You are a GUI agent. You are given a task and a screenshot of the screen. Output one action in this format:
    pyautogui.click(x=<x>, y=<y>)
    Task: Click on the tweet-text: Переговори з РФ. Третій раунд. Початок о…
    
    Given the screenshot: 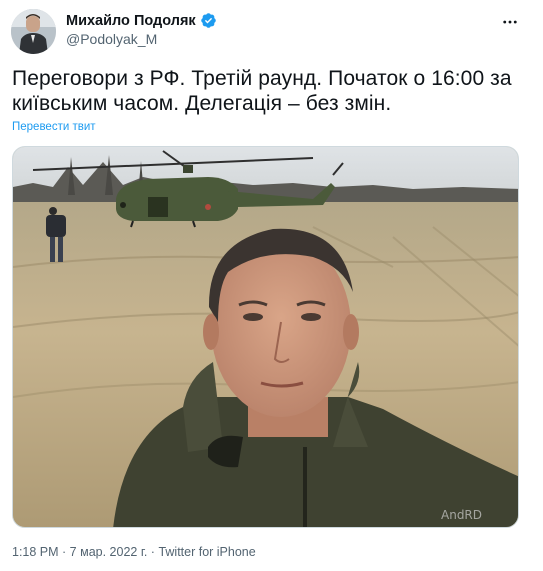 What is the action you would take?
    pyautogui.click(x=262, y=91)
    